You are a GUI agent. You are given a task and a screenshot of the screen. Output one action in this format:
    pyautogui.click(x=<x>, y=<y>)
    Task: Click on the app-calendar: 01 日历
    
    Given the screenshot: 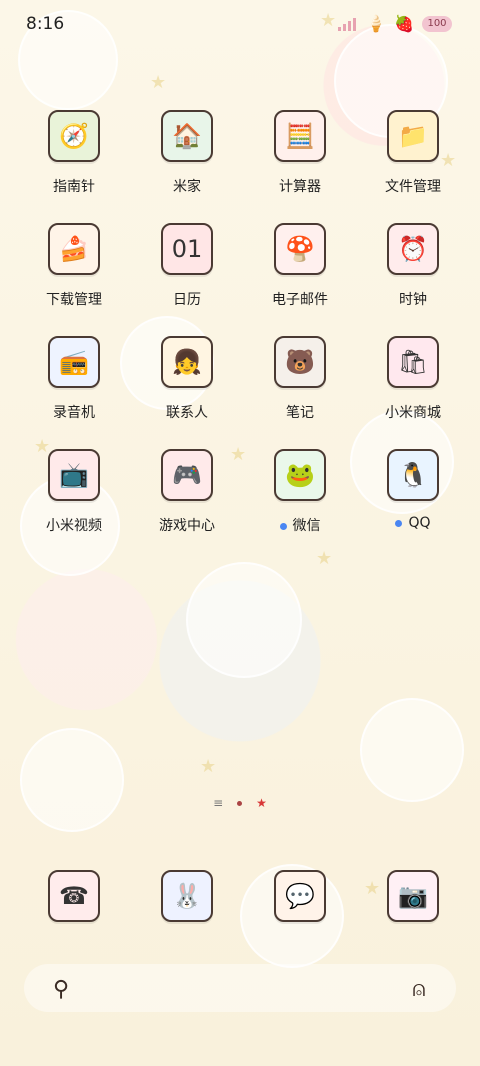 What is the action you would take?
    pyautogui.click(x=187, y=275)
    